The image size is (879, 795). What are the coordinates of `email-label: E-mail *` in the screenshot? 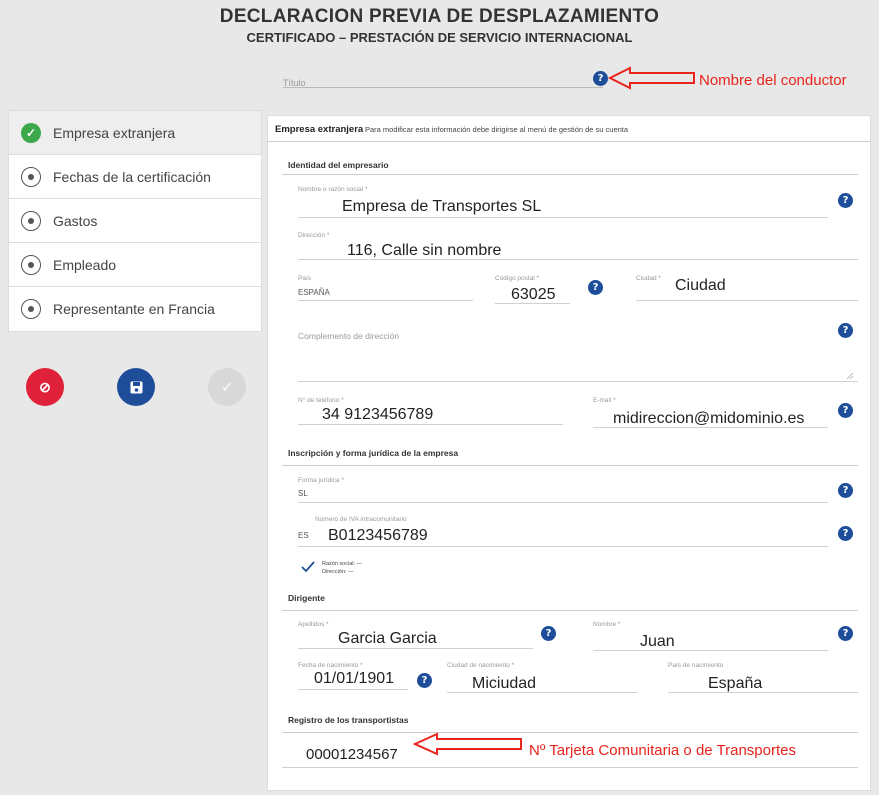 It's located at (604, 400).